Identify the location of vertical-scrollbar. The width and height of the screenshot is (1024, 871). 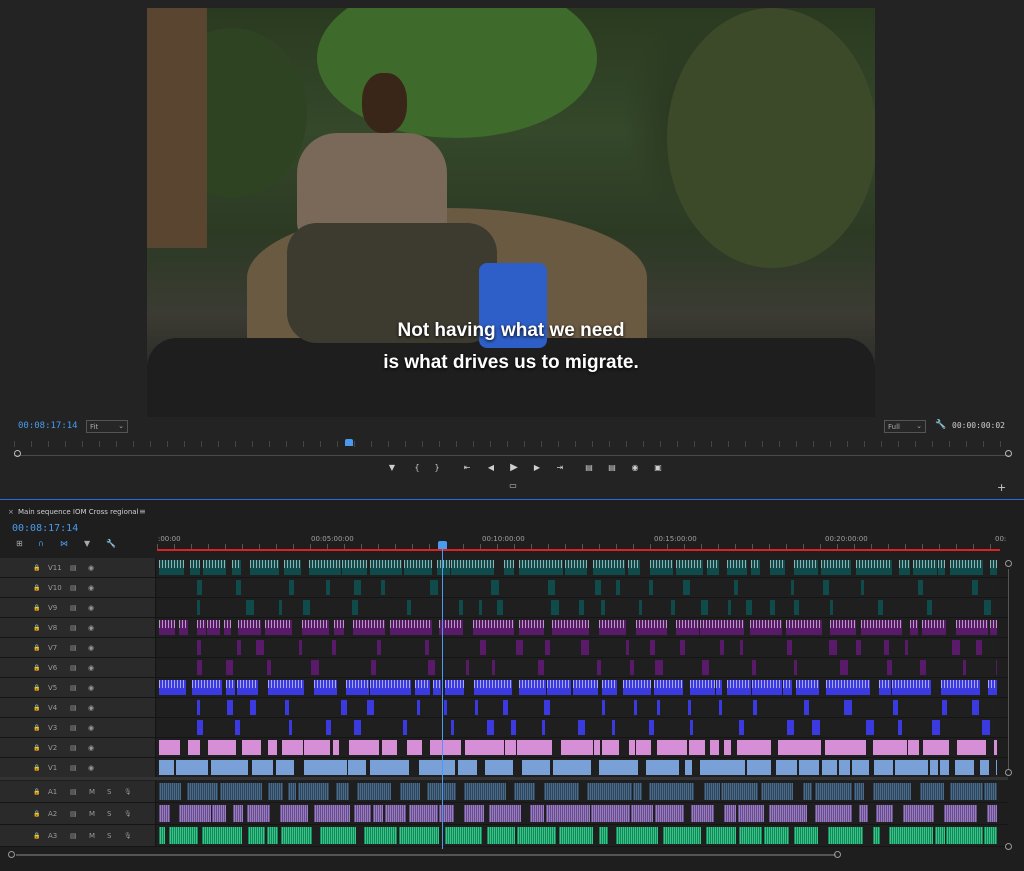
(1009, 705).